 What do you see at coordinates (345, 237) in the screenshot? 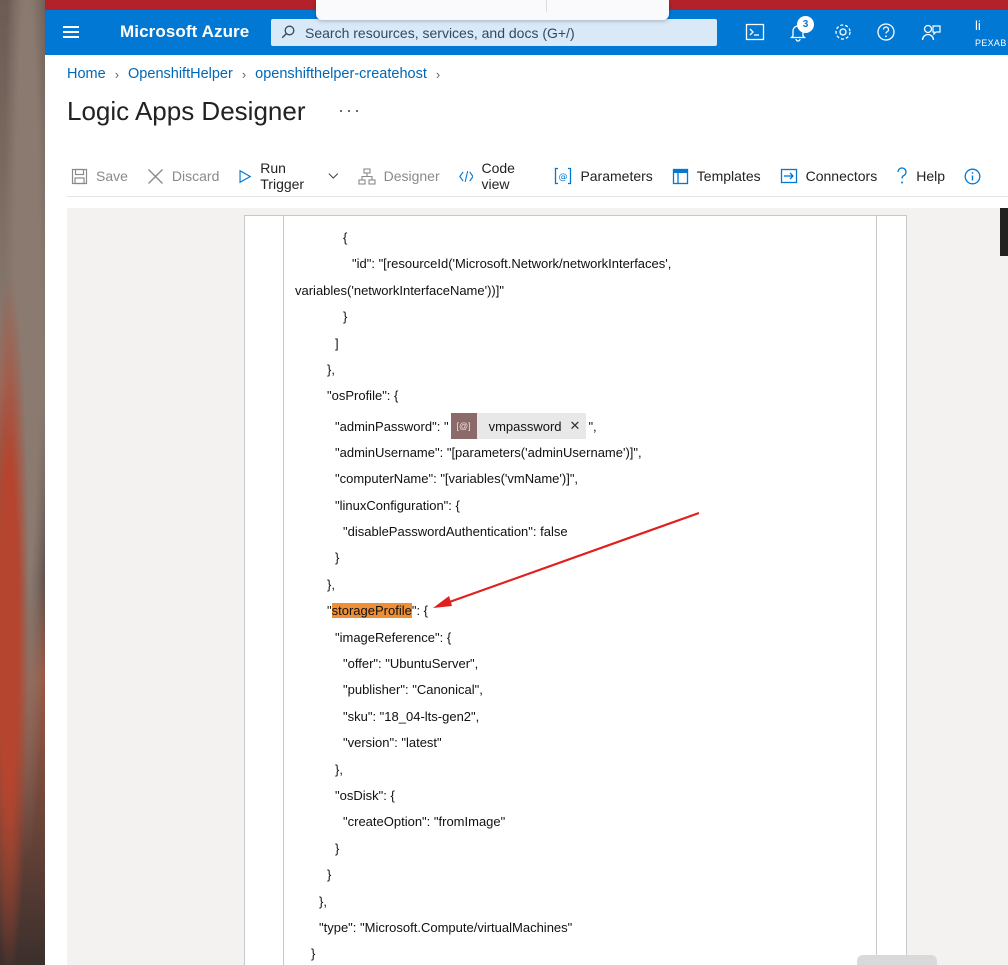
I see `code-line: {` at bounding box center [345, 237].